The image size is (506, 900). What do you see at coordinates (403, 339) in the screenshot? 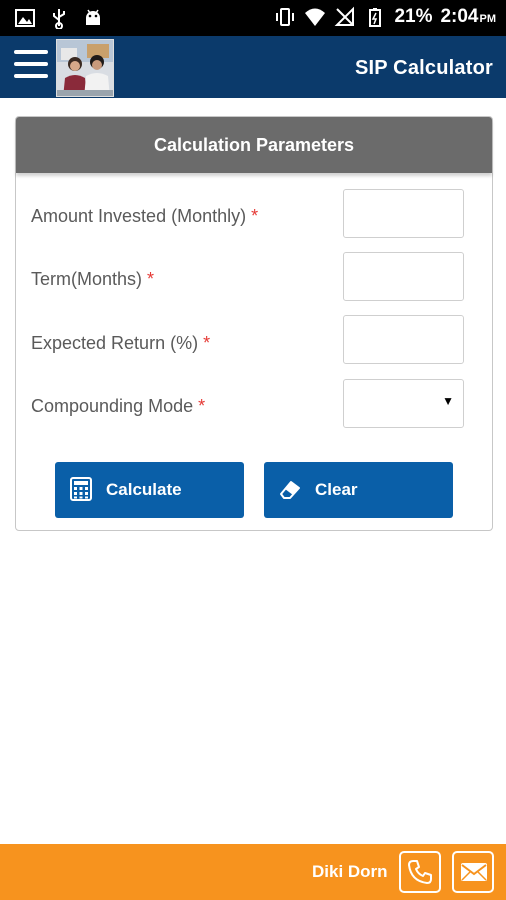
I see `expected-return-input` at bounding box center [403, 339].